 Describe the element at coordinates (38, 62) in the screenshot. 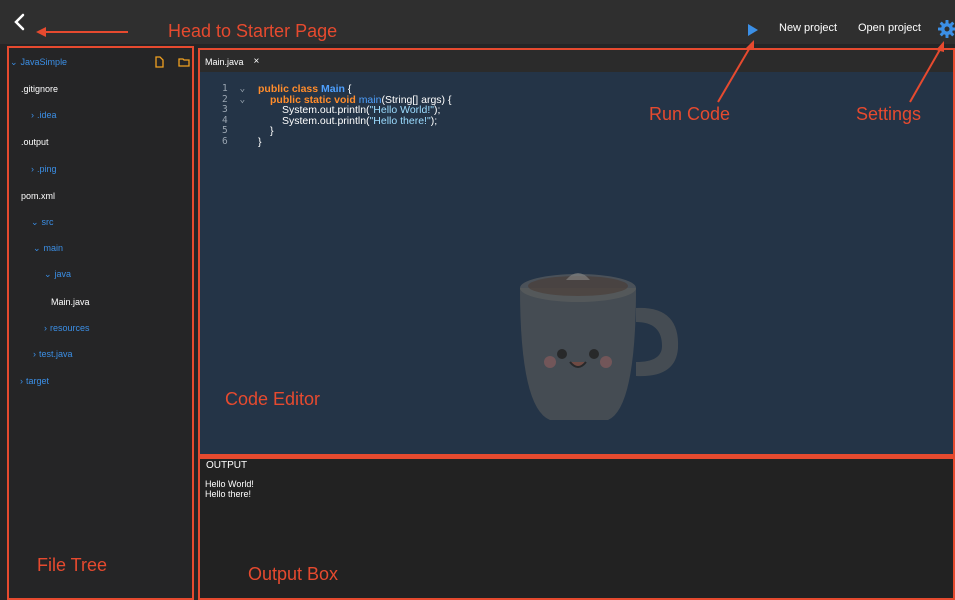

I see `tree-root-folder: ⌄ JavaSimple` at that location.